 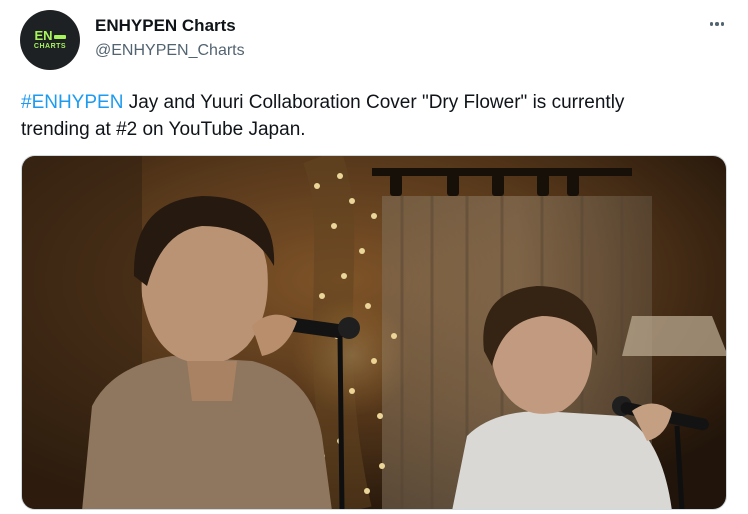 What do you see at coordinates (165, 26) in the screenshot?
I see `display-name: ENHYPEN Charts` at bounding box center [165, 26].